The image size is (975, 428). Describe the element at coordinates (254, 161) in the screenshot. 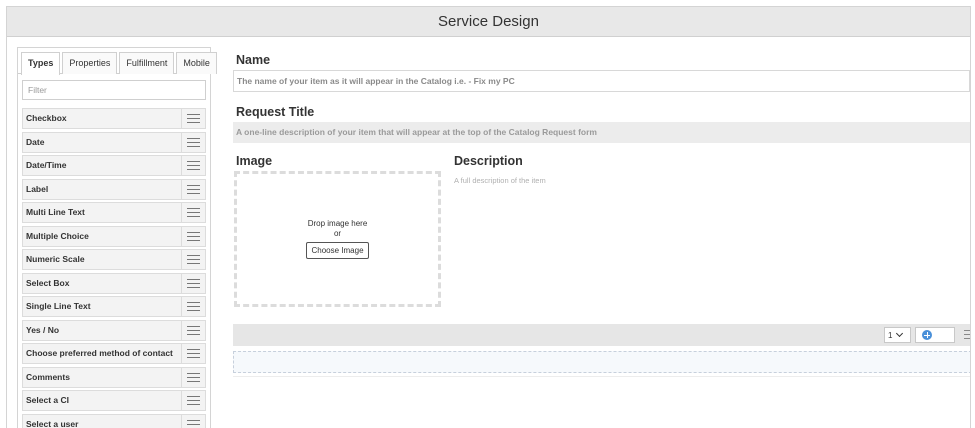

I see `image-label: Image` at that location.